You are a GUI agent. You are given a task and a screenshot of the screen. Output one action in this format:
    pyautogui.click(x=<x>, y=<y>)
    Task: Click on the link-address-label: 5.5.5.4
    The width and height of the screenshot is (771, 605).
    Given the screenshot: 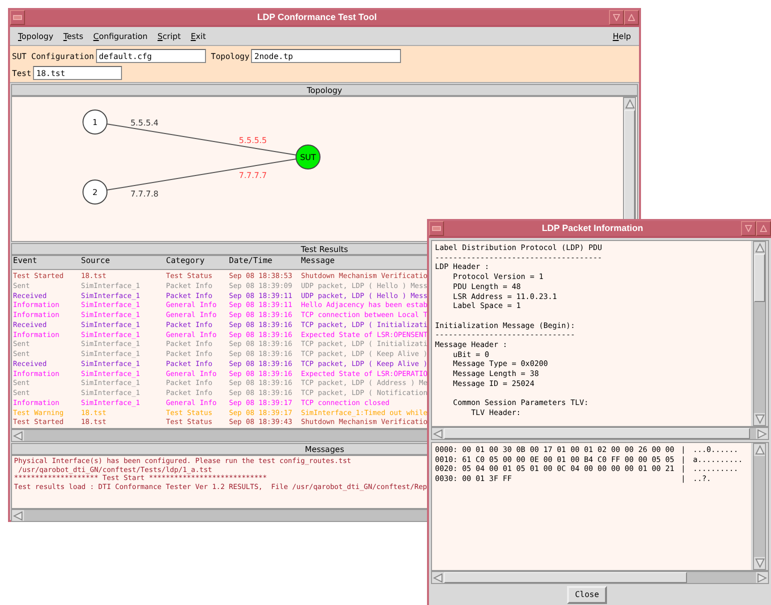 What is the action you would take?
    pyautogui.click(x=144, y=123)
    